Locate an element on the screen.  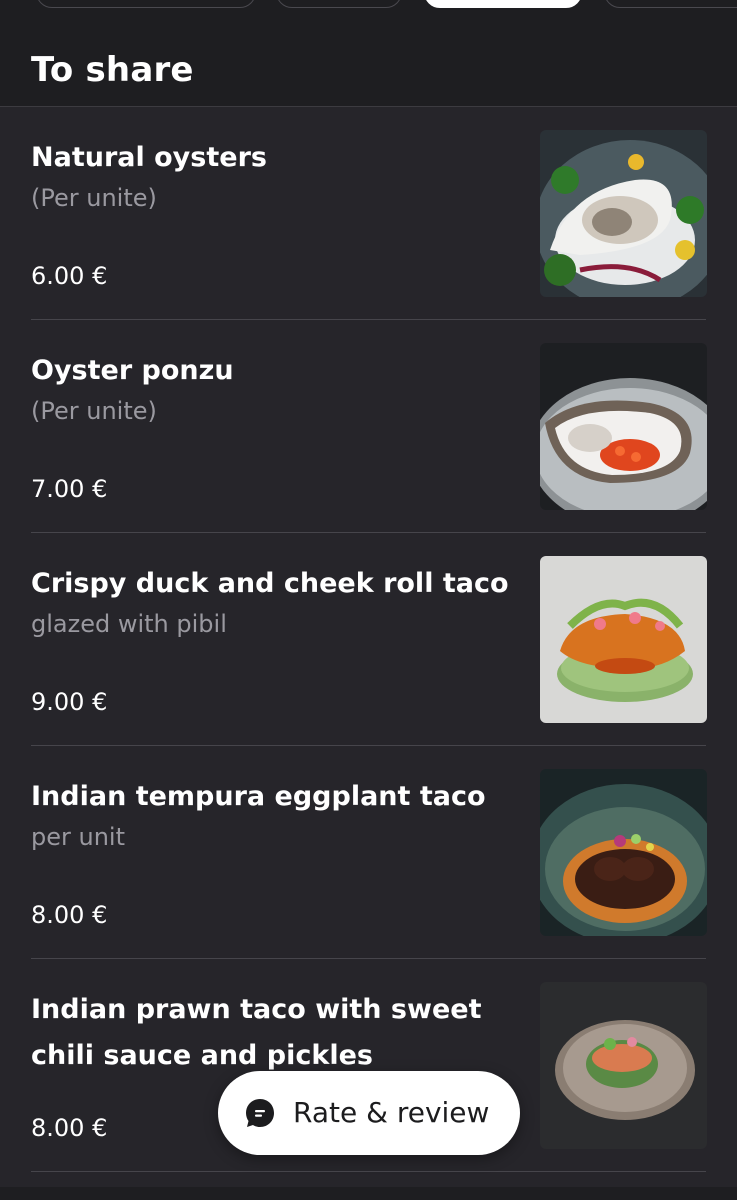
chat-bubble-icon is located at coordinates (260, 1113).